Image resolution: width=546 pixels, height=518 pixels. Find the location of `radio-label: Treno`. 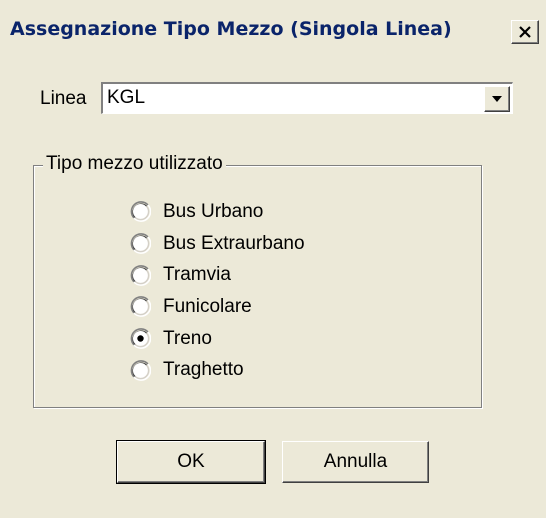

radio-label: Treno is located at coordinates (187, 338).